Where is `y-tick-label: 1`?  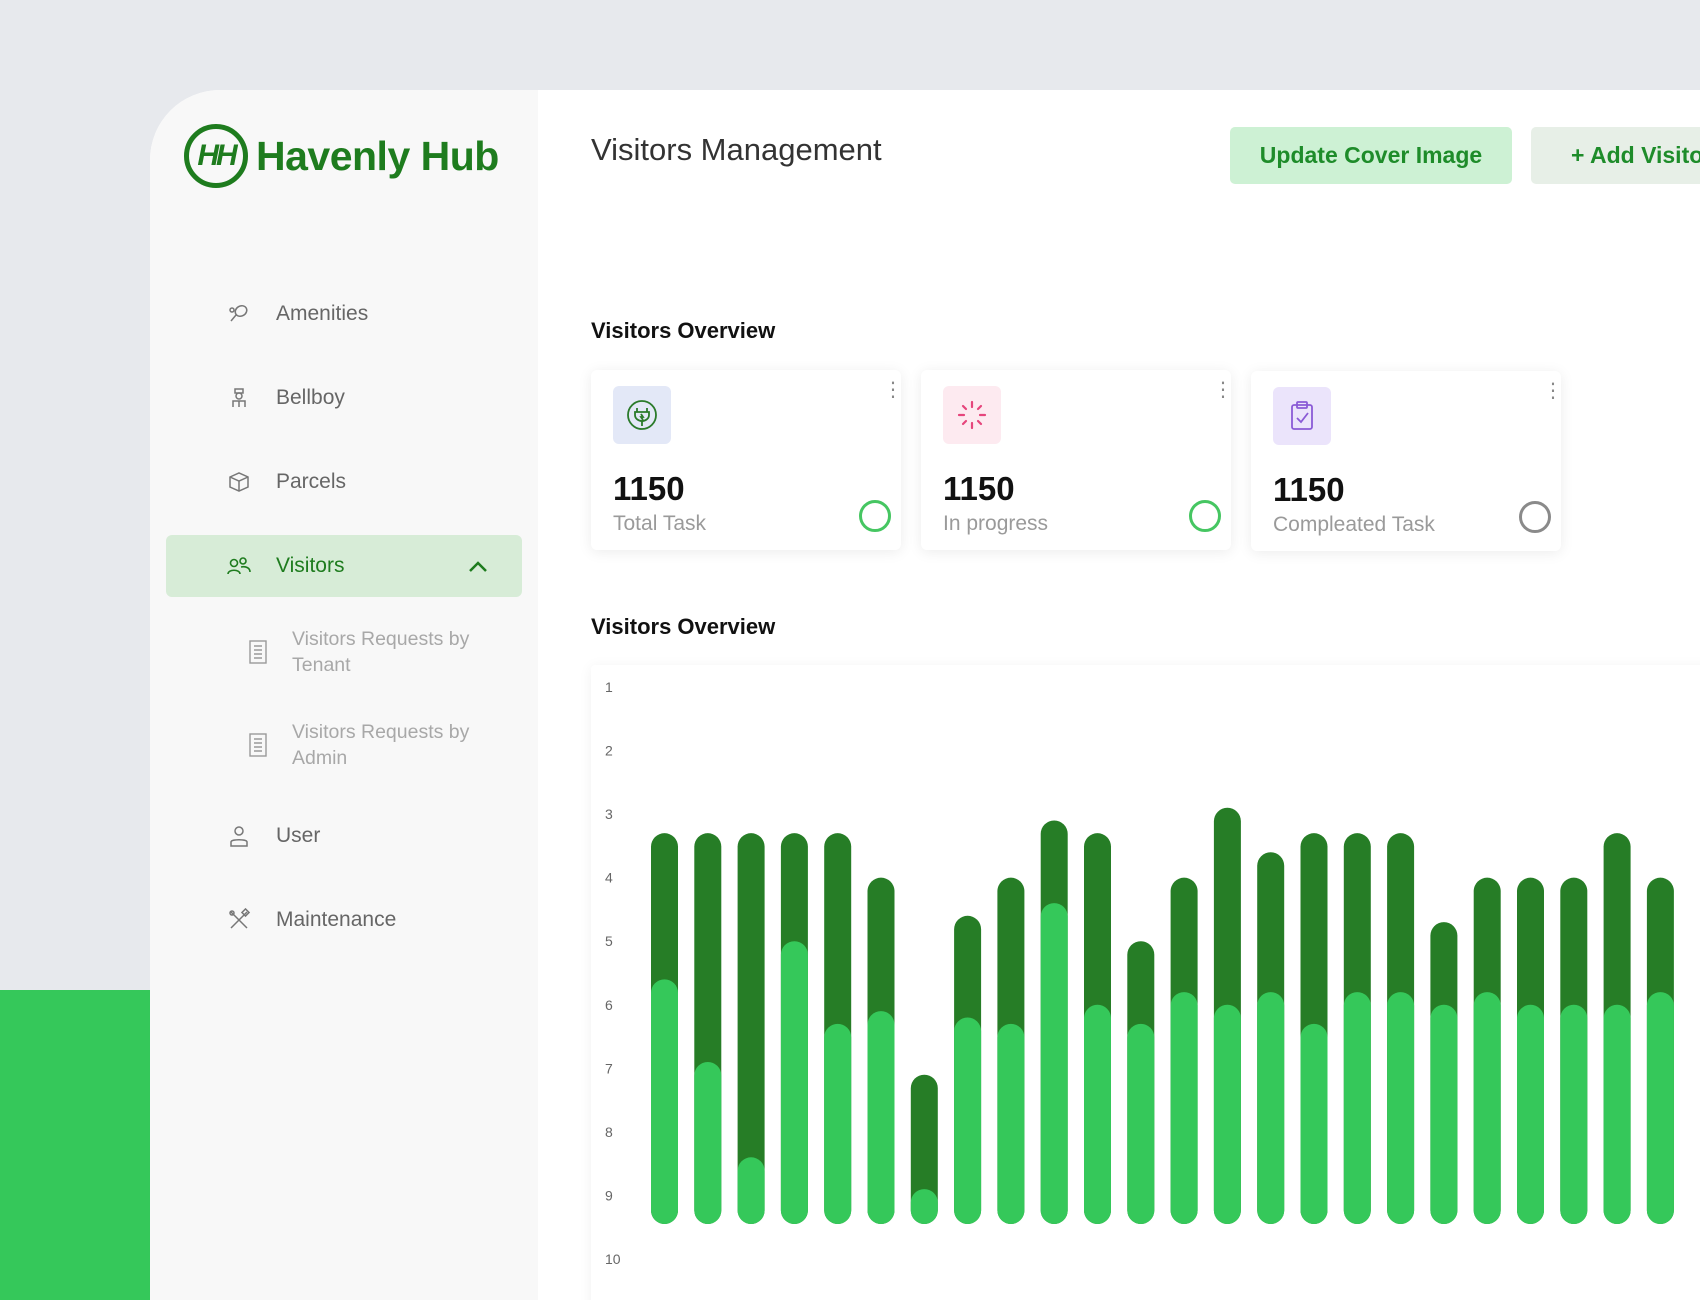
y-tick-label: 1 is located at coordinates (609, 687).